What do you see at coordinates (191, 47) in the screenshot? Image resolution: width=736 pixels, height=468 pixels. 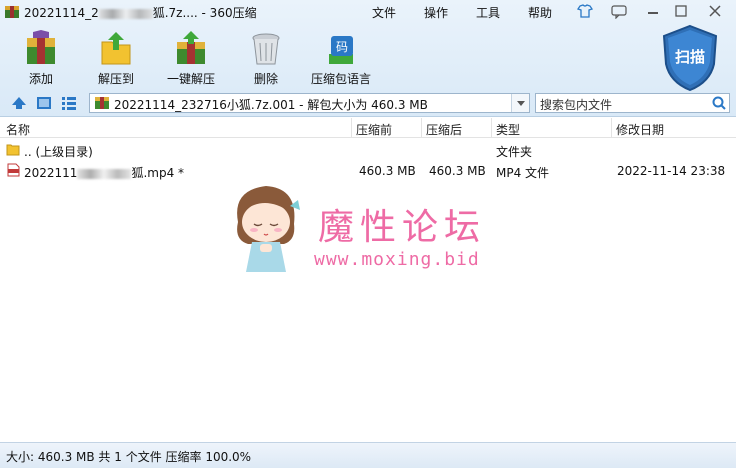 I see `one-click-extract-icon` at bounding box center [191, 47].